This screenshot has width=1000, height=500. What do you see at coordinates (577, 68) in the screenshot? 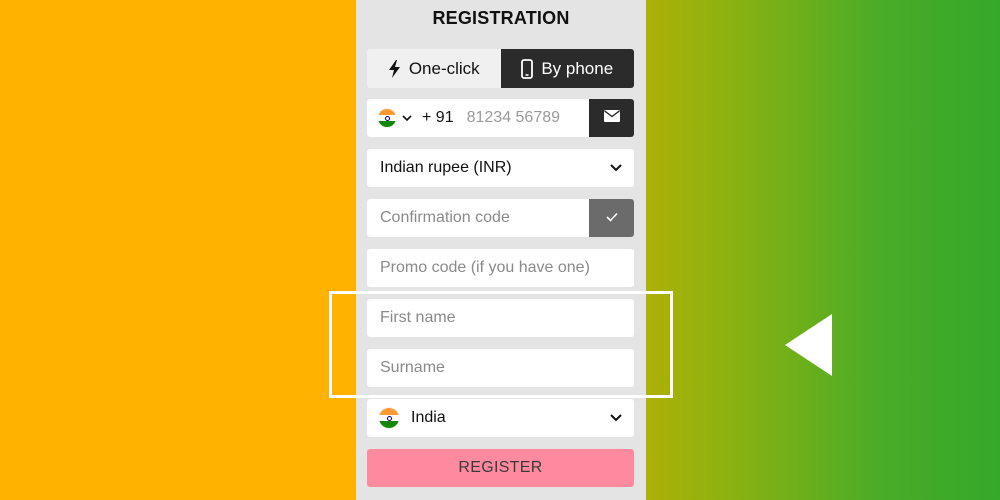
I see `tab-by-phone-label: By phone` at bounding box center [577, 68].